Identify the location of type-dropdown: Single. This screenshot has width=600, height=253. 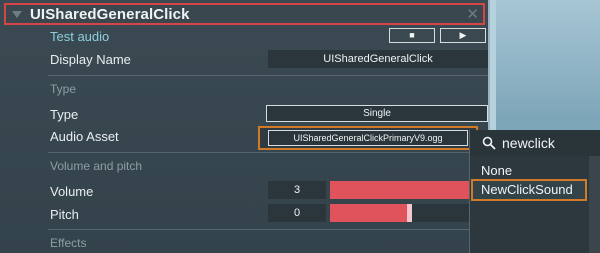
(377, 113).